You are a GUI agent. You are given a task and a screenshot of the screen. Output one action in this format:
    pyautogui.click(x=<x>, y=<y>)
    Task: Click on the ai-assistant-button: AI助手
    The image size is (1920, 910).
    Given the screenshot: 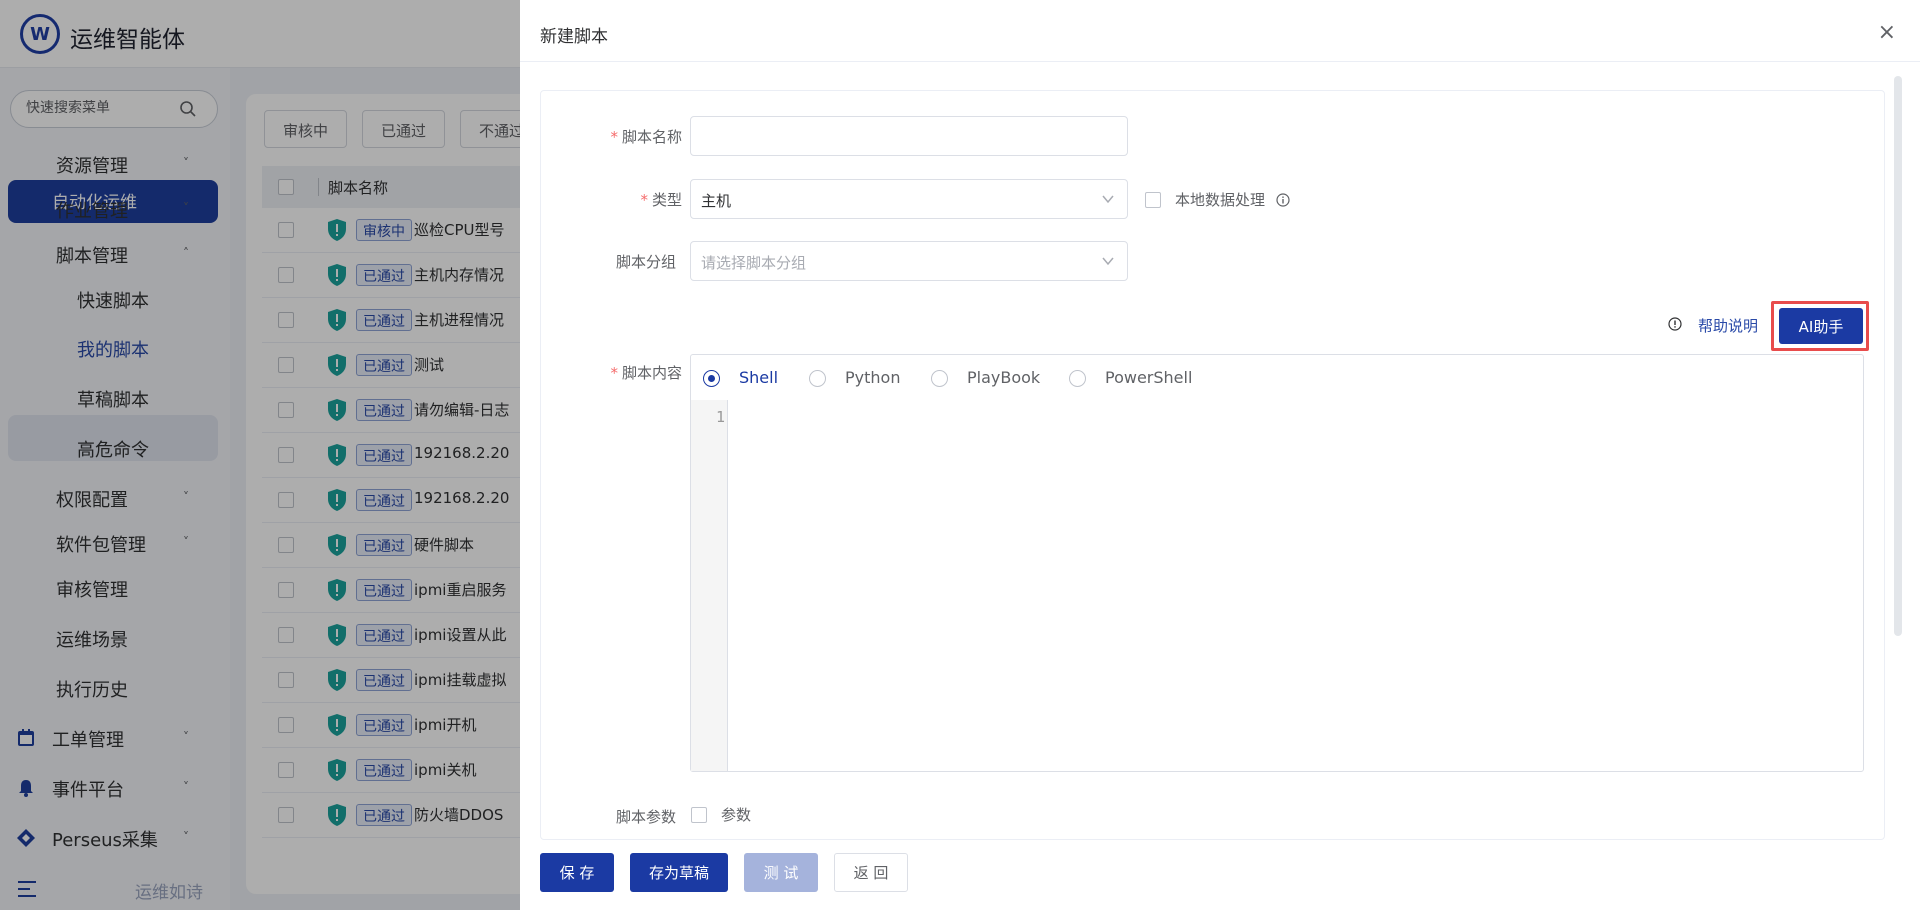 What is the action you would take?
    pyautogui.click(x=1821, y=326)
    